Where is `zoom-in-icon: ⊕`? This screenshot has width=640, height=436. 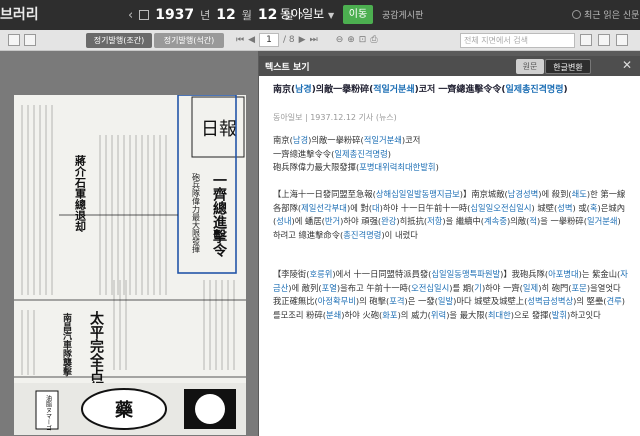
zoom-in-icon: ⊕ is located at coordinates (351, 40).